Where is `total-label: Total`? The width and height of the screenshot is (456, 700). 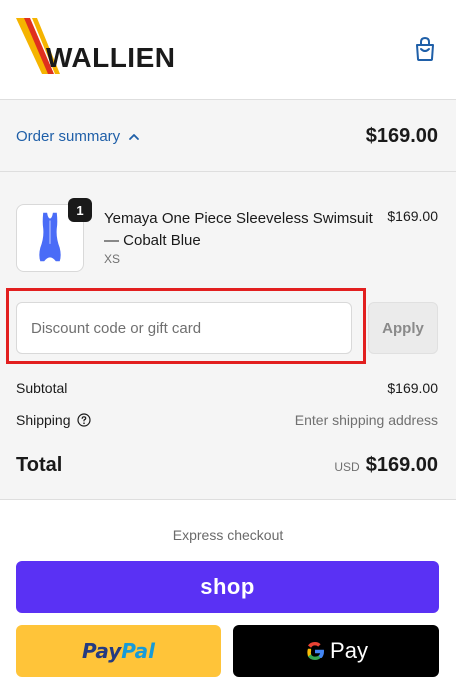 total-label: Total is located at coordinates (39, 465).